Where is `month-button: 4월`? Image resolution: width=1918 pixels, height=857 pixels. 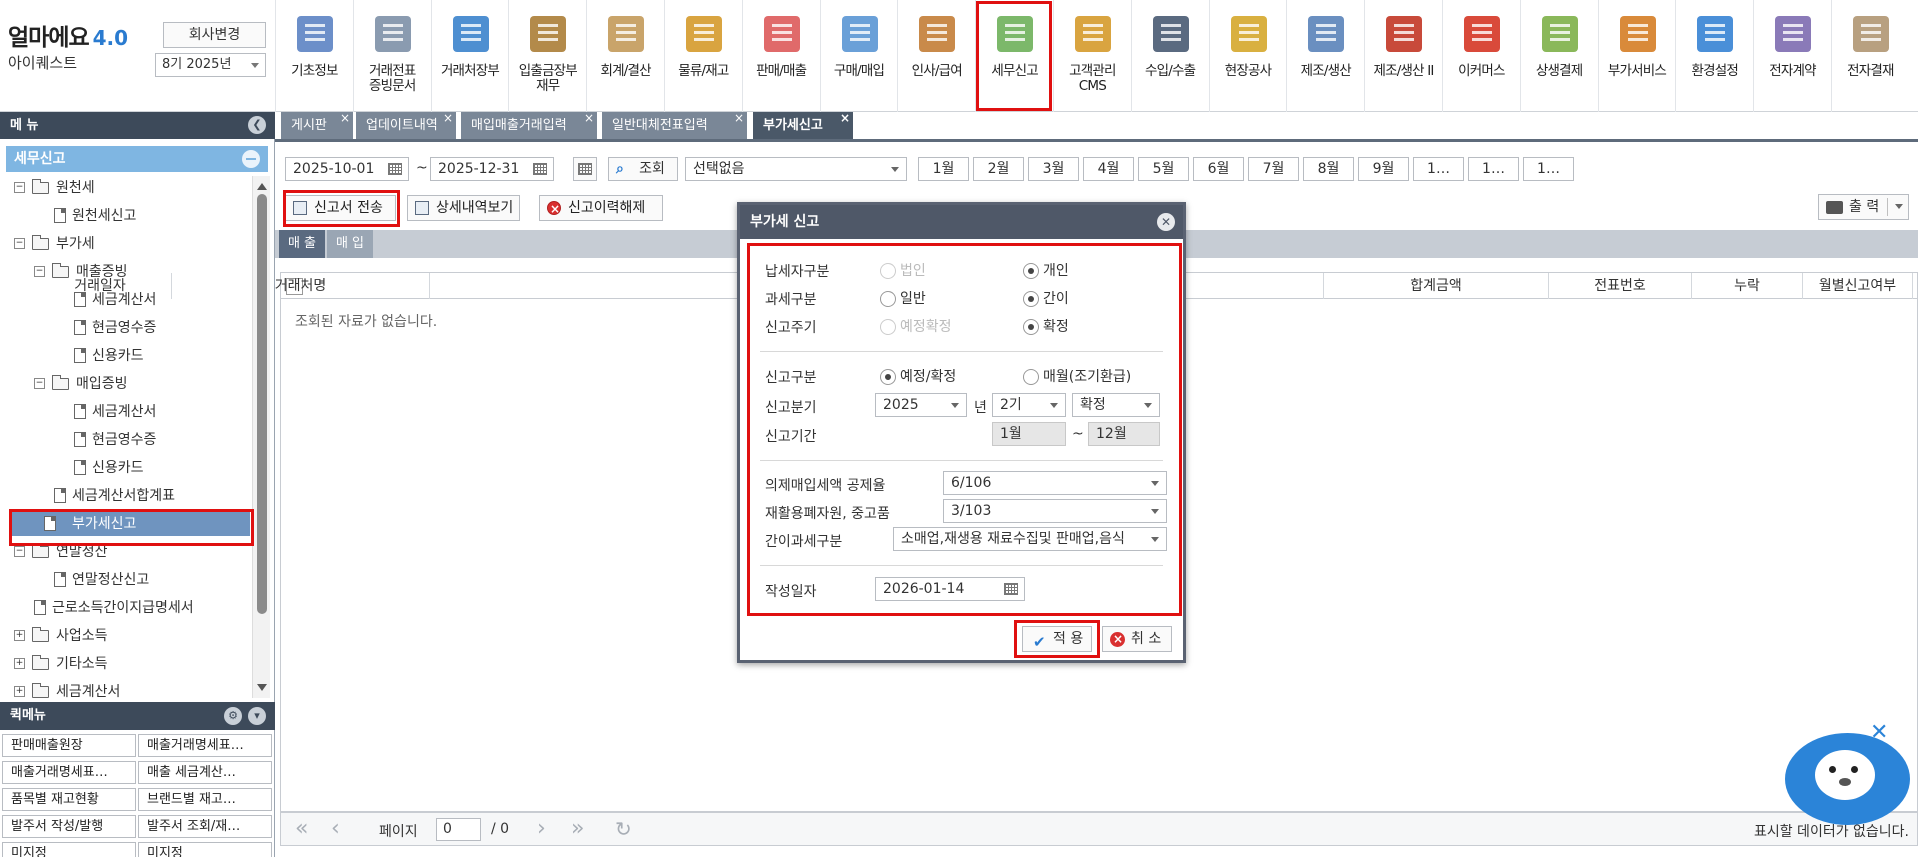
month-button: 4월 is located at coordinates (1108, 169).